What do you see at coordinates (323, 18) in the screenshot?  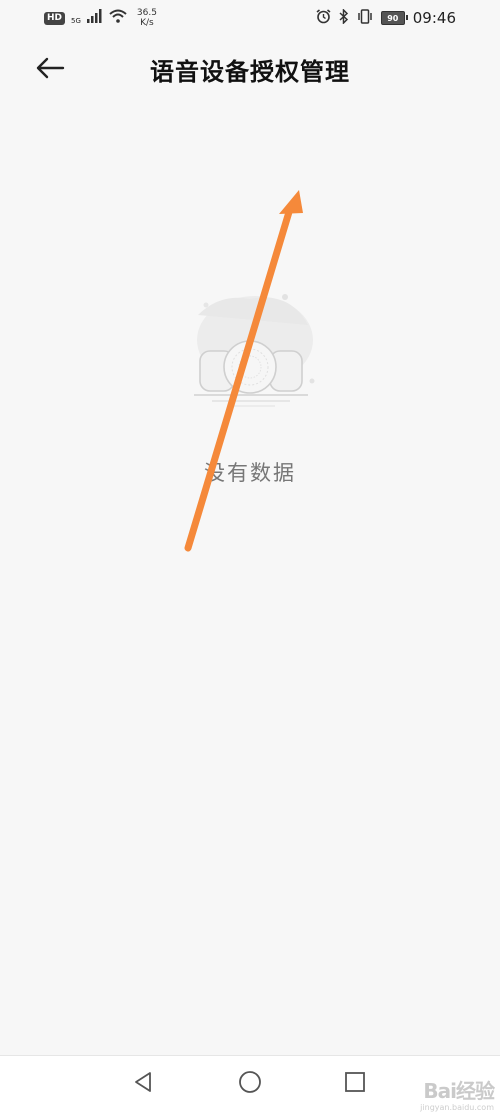 I see `alarm-icon` at bounding box center [323, 18].